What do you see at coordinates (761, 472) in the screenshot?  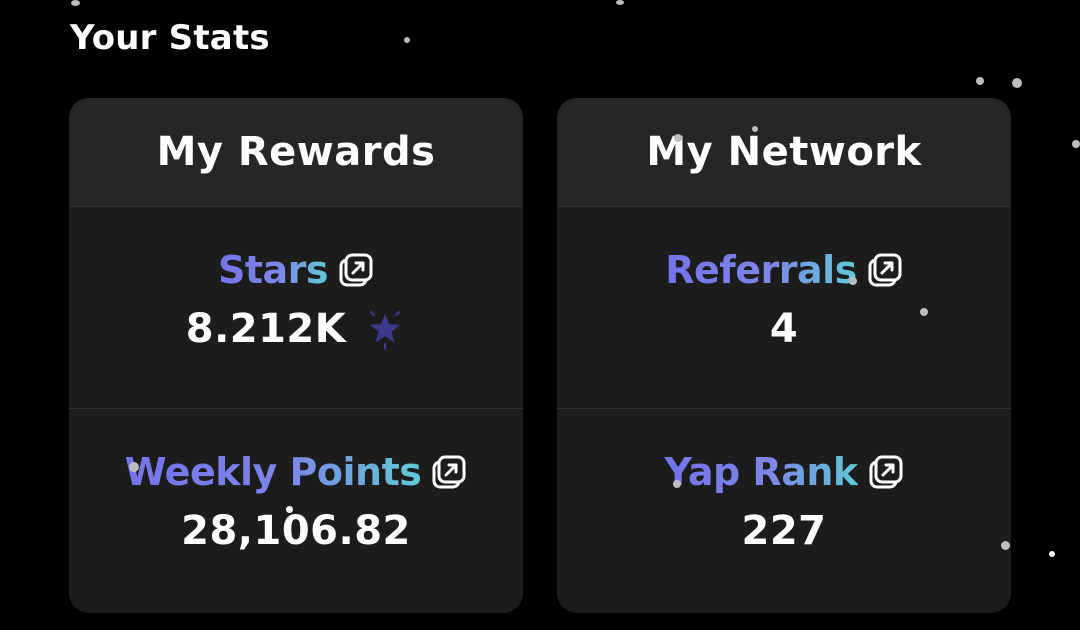 I see `yap-rank-label: Yap Rank` at bounding box center [761, 472].